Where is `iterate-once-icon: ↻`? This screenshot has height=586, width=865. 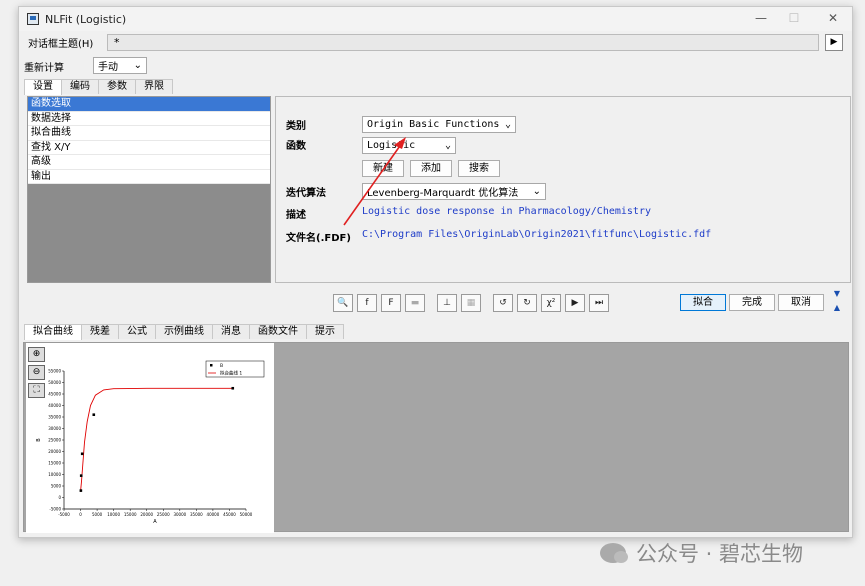
iterate-once-icon: ↻ is located at coordinates (527, 303).